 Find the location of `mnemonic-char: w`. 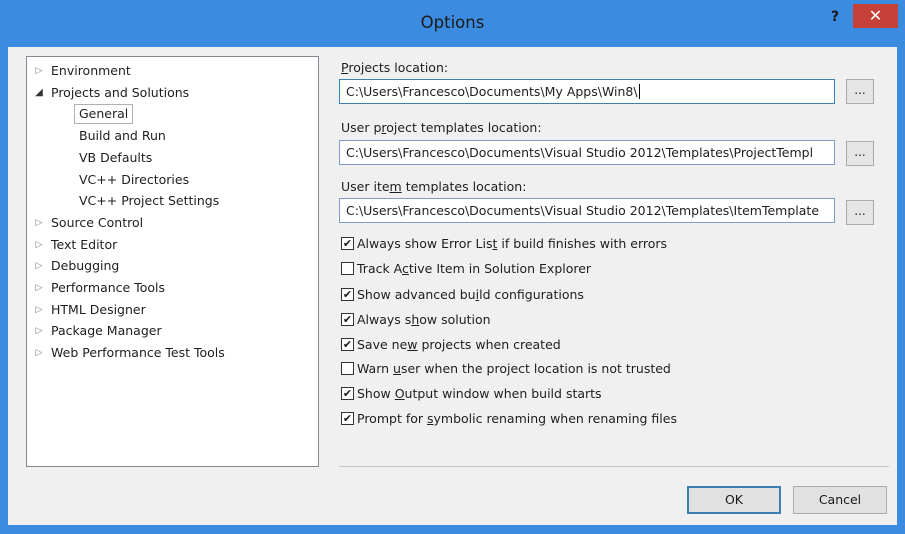

mnemonic-char: w is located at coordinates (412, 344).